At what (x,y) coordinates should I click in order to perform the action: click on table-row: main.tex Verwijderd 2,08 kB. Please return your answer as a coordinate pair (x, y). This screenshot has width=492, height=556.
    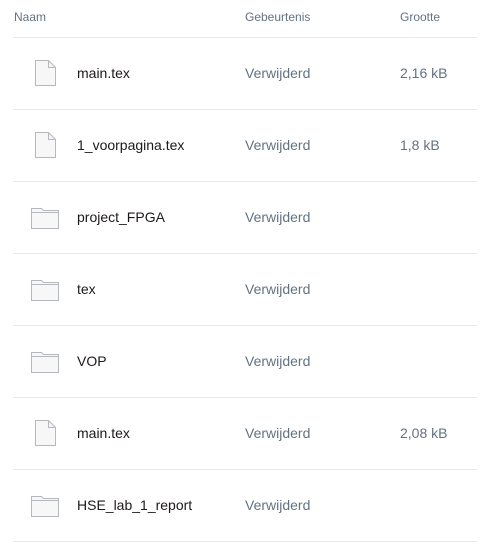
    Looking at the image, I should click on (245, 434).